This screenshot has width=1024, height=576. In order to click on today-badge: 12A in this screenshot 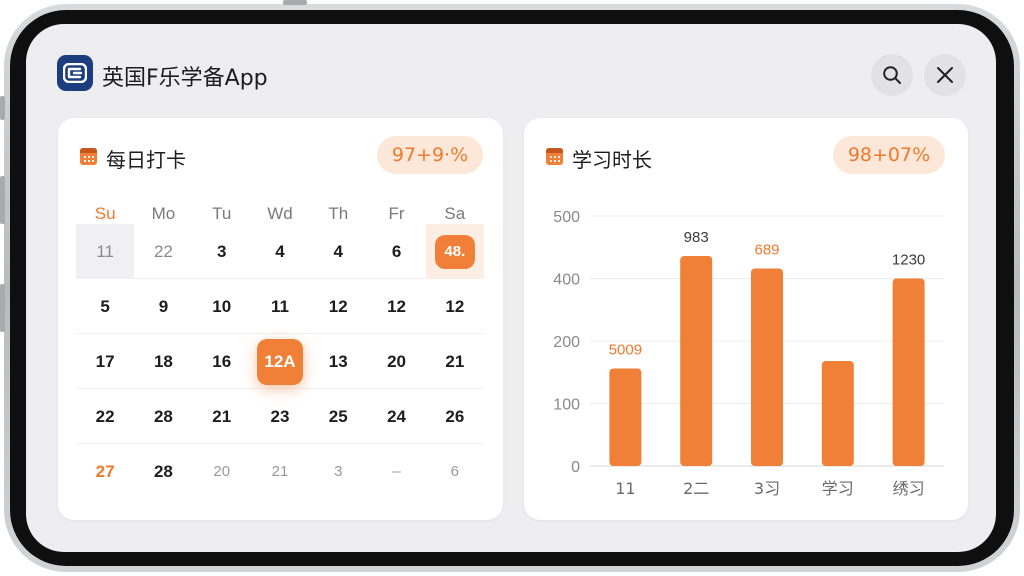, I will do `click(279, 361)`.